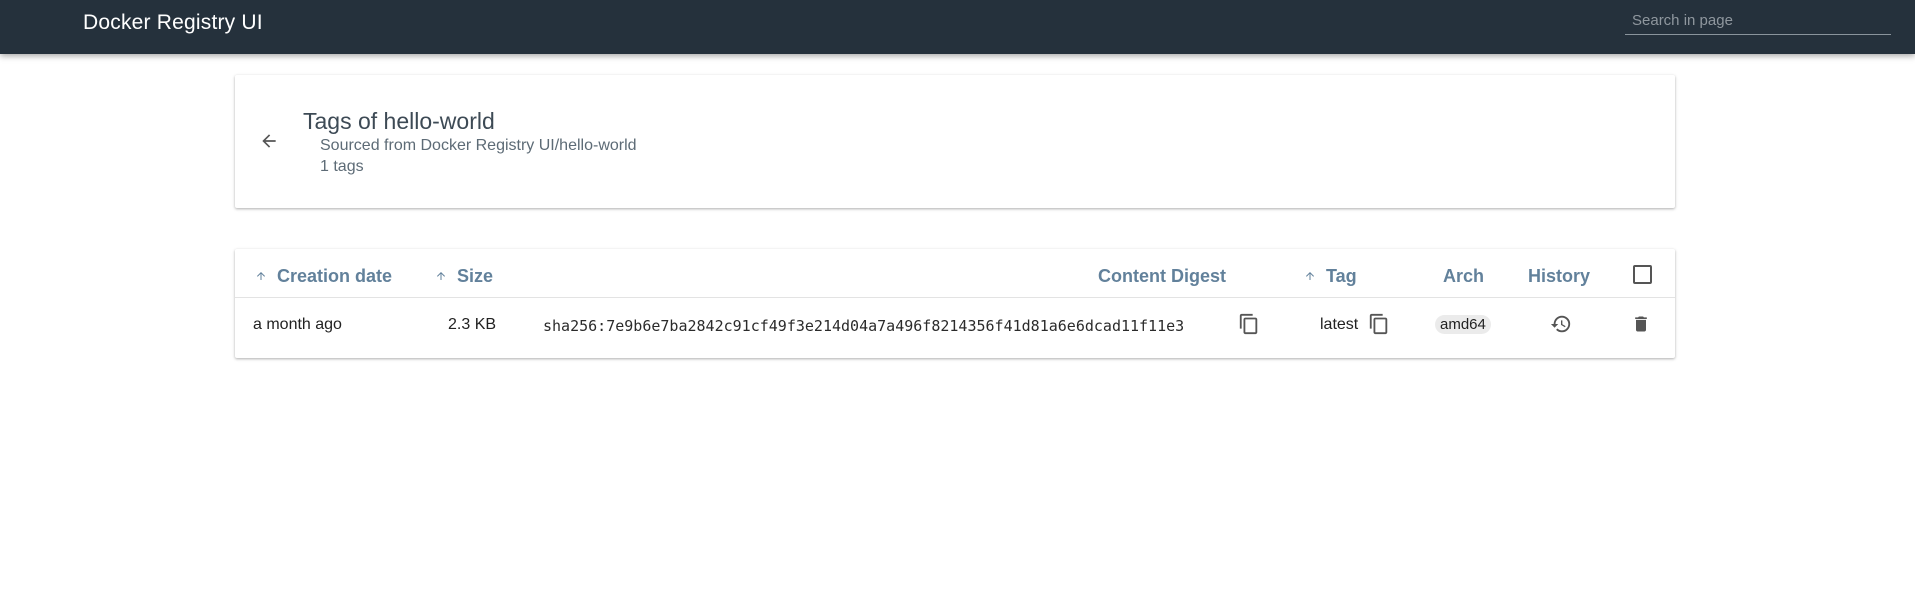 Image resolution: width=1915 pixels, height=616 pixels. Describe the element at coordinates (1642, 274) in the screenshot. I see `select-all-checkbox` at that location.